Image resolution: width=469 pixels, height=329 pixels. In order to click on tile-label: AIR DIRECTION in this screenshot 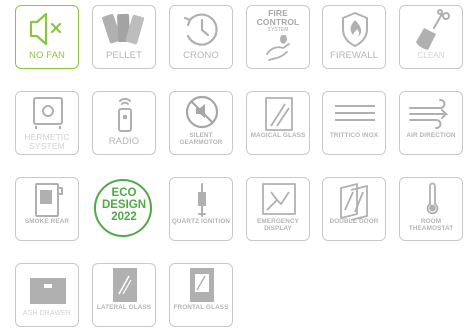, I will do `click(431, 135)`.